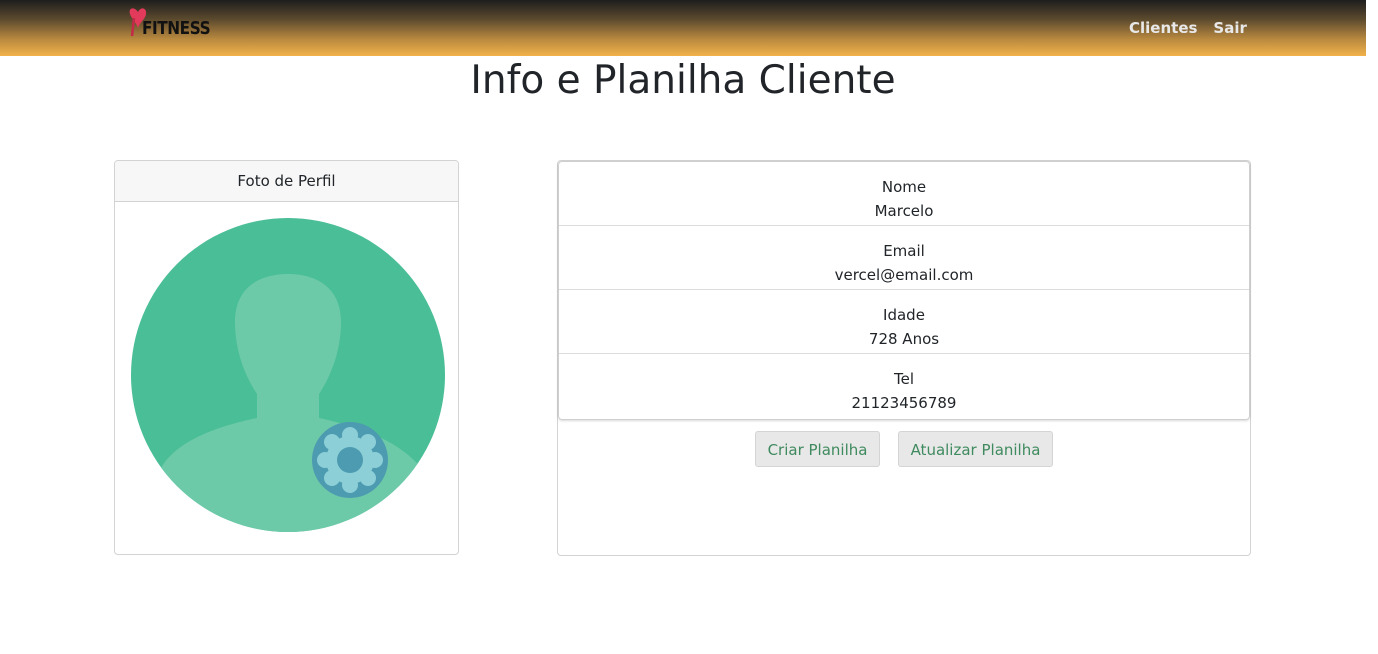  Describe the element at coordinates (1229, 28) in the screenshot. I see `nav-link-sair: Sair` at that location.